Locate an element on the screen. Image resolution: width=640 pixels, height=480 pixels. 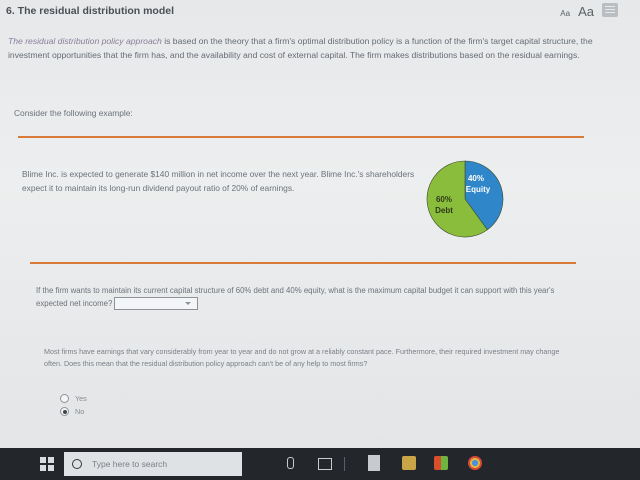
consider-label: Consider the following example: is located at coordinates (73, 113).